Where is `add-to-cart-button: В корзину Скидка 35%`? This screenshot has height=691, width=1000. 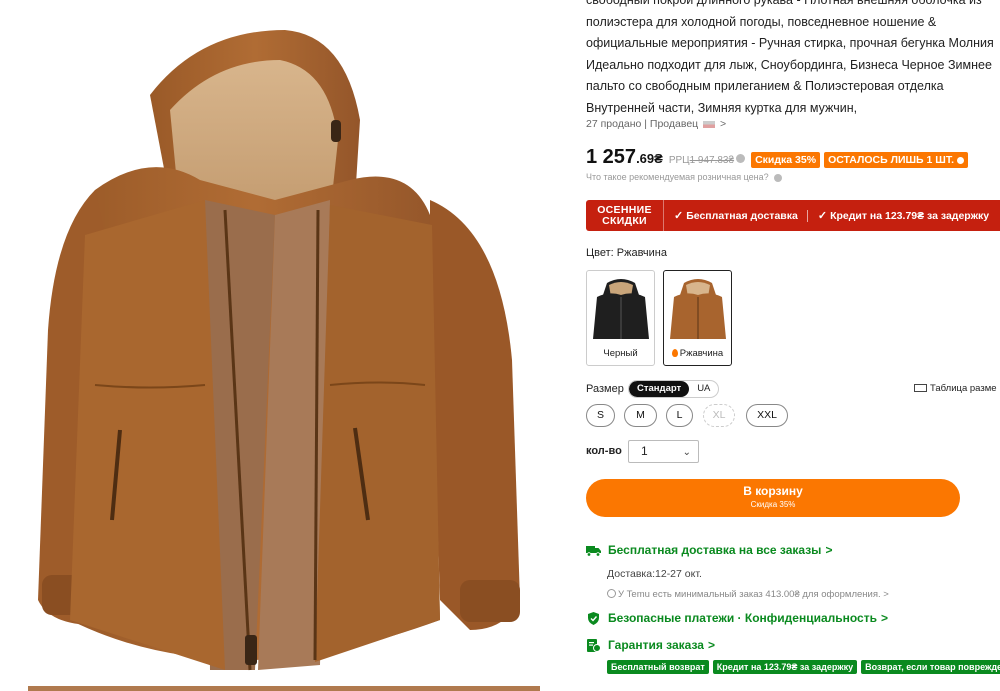 add-to-cart-button: В корзину Скидка 35% is located at coordinates (773, 498).